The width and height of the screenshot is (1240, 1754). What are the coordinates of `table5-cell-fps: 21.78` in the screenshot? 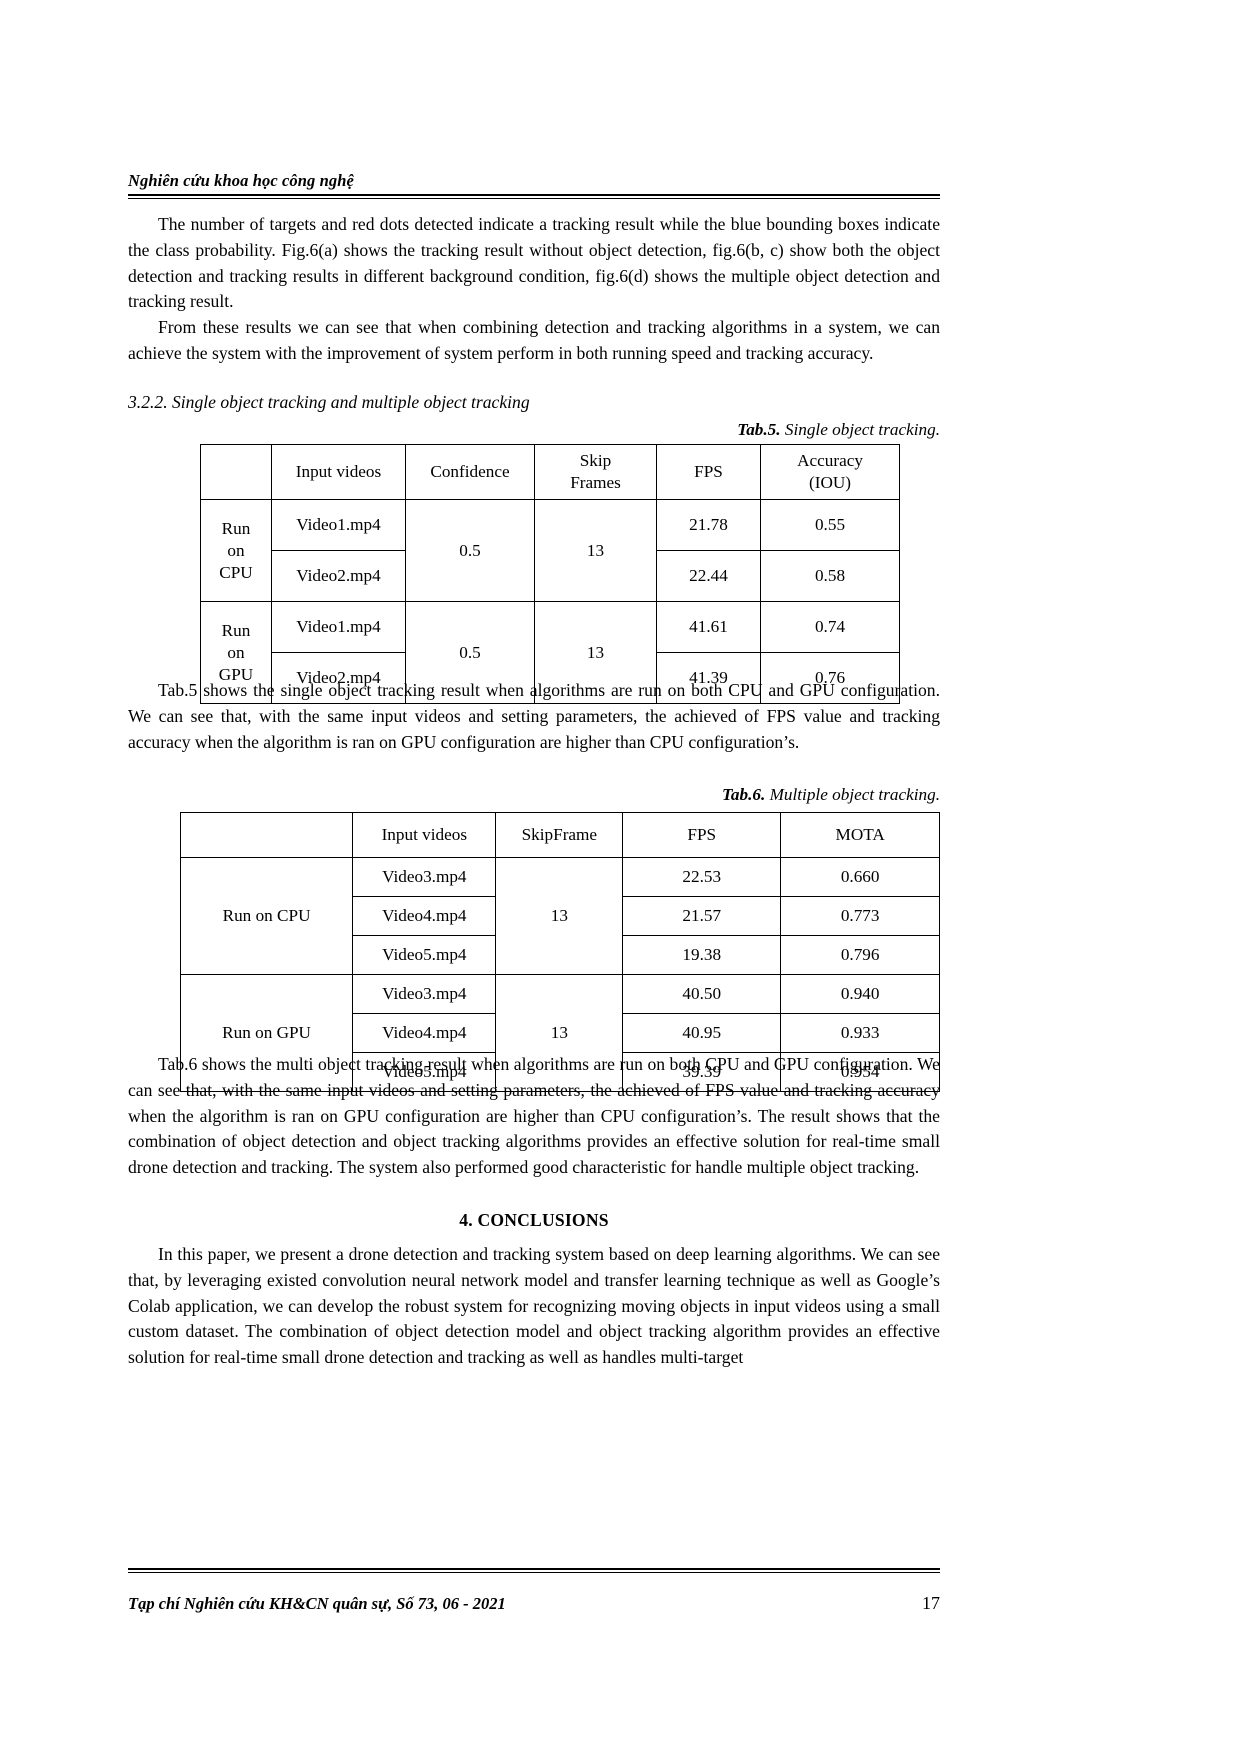 It's located at (708, 525).